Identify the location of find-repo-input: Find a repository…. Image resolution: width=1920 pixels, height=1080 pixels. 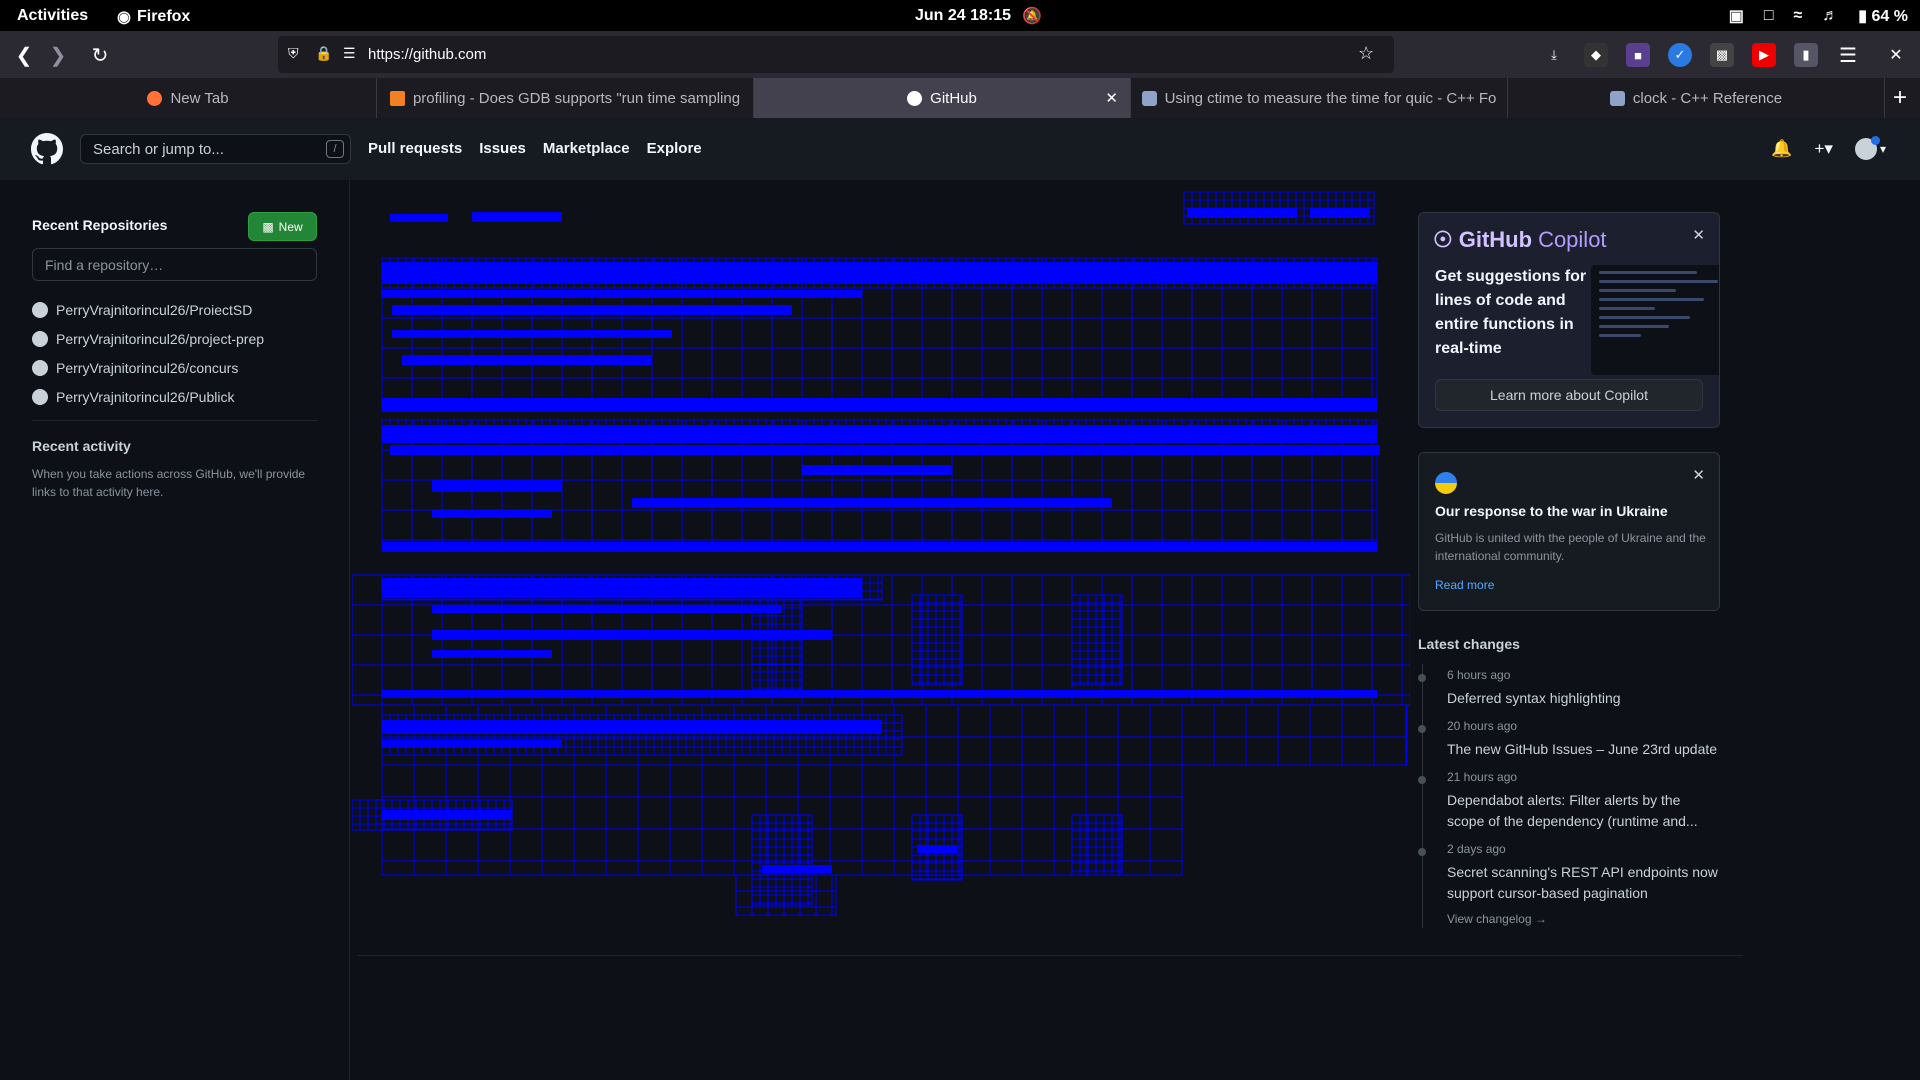
(174, 264).